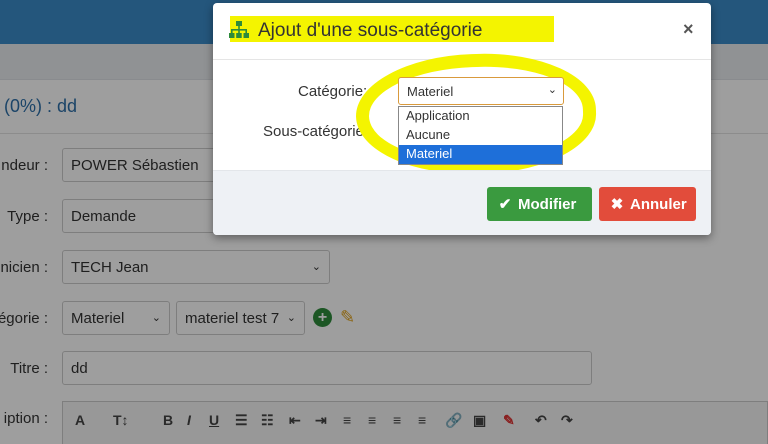 This screenshot has width=768, height=444. Describe the element at coordinates (370, 30) in the screenshot. I see `modal-title: Ajout d'une sous-catégorie` at that location.